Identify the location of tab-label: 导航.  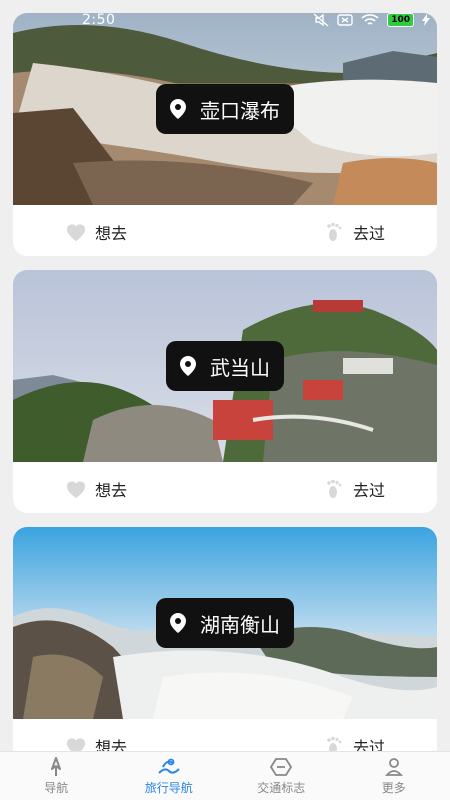
(56, 787).